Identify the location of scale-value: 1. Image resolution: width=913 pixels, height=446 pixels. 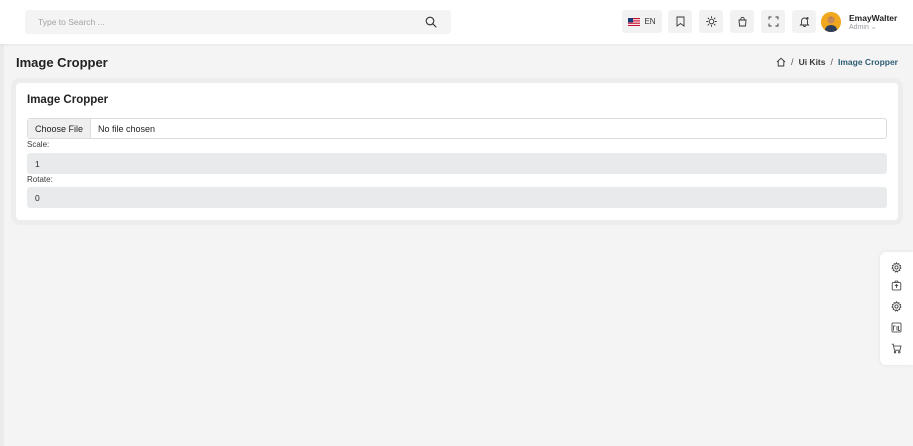
(37, 163).